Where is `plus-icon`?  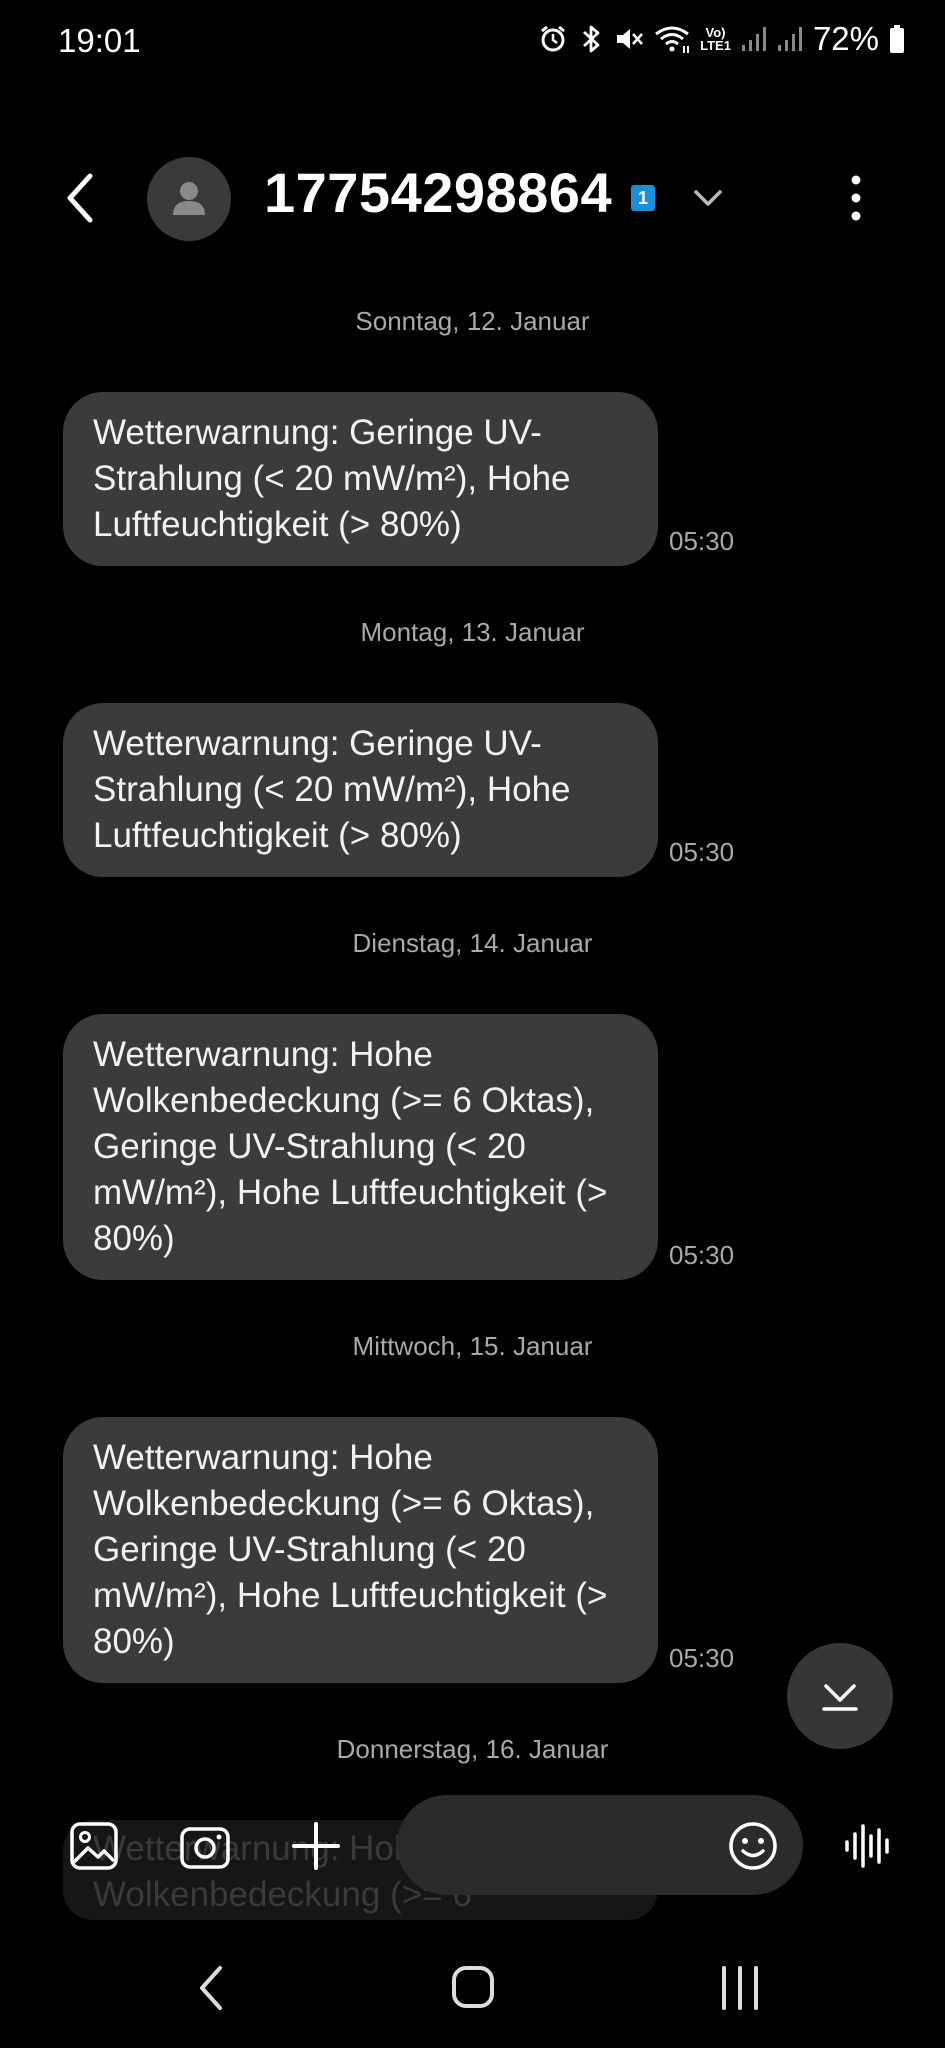
plus-icon is located at coordinates (316, 1846).